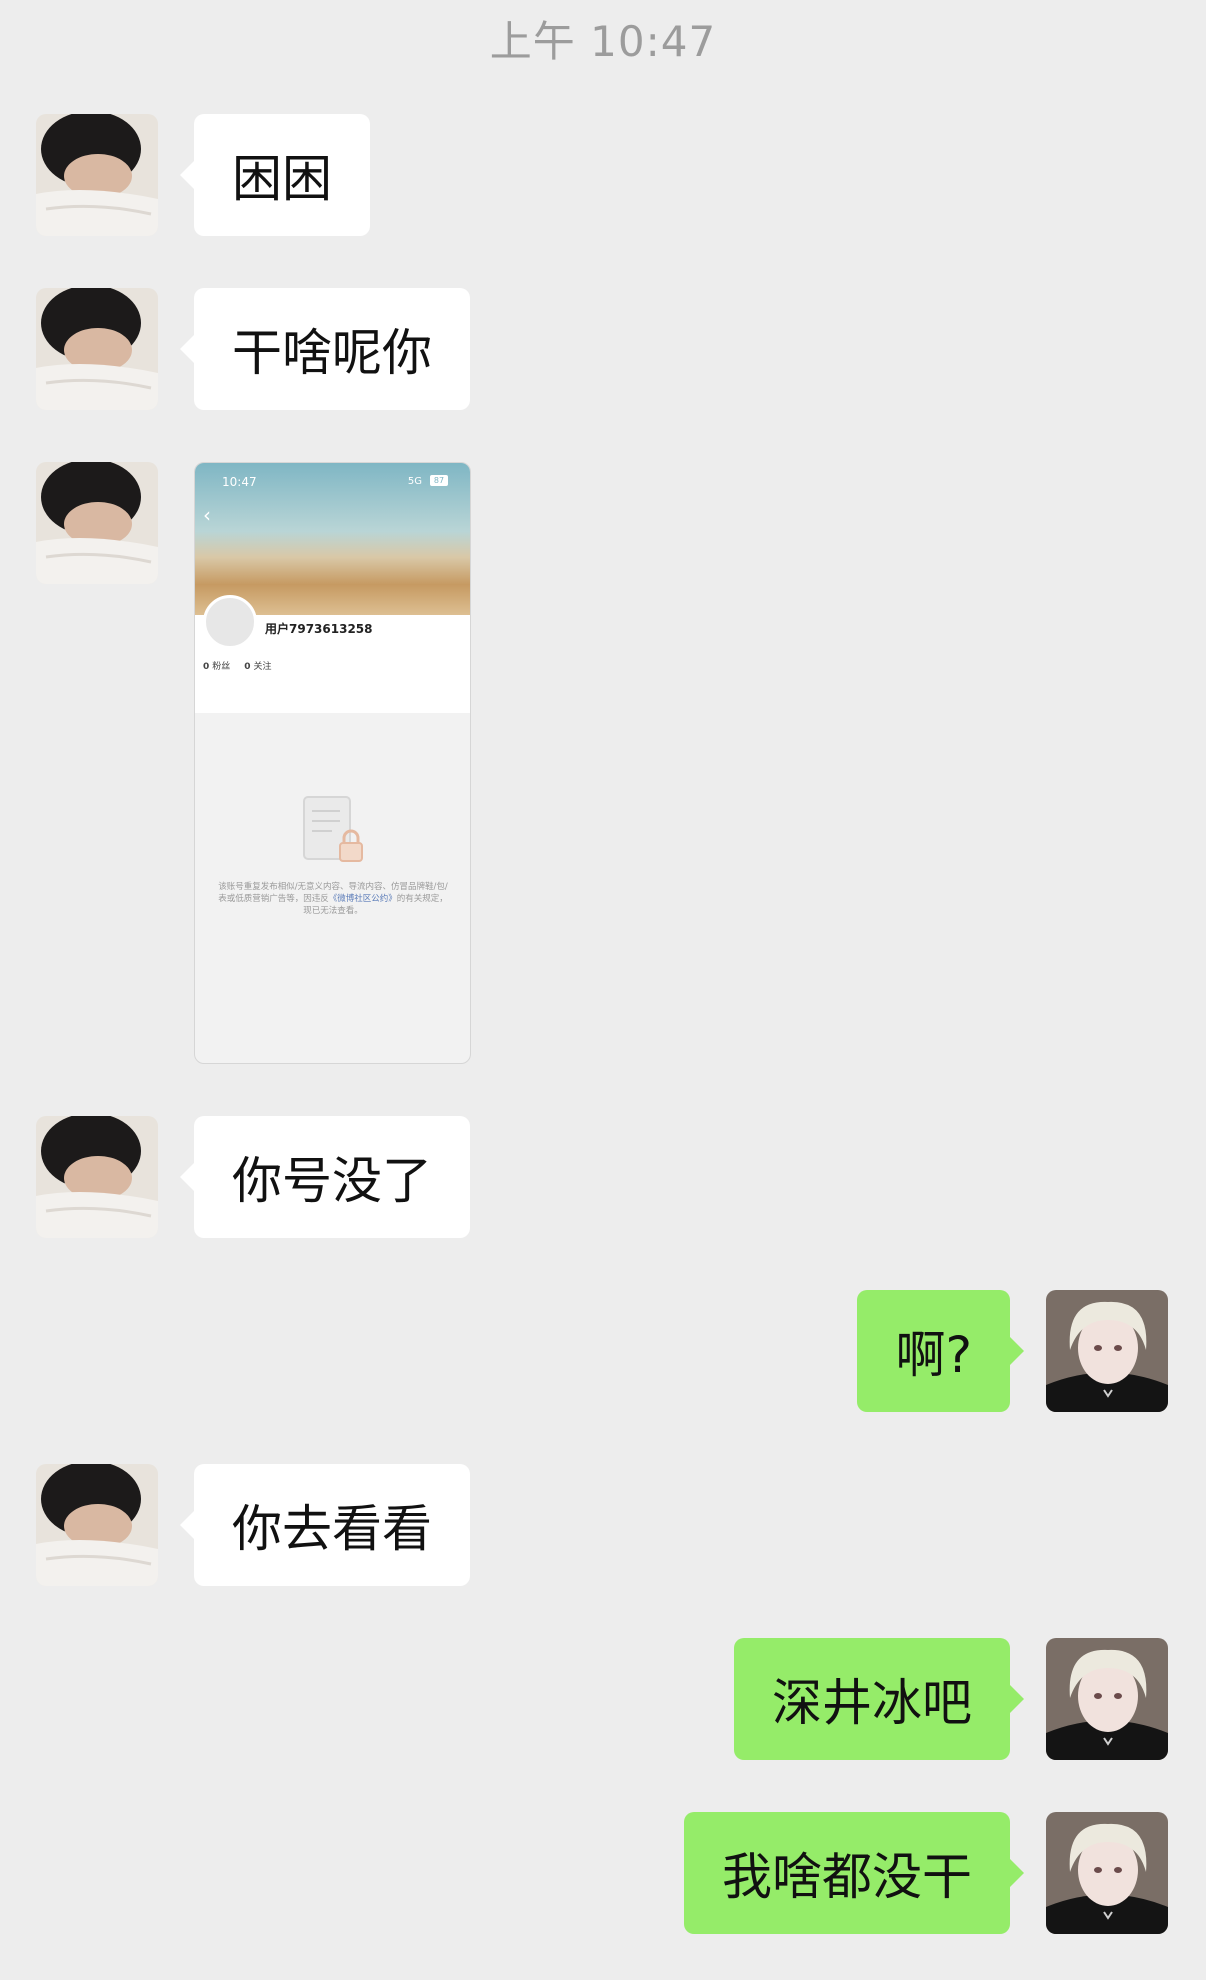 The height and width of the screenshot is (1980, 1206). What do you see at coordinates (262, 667) in the screenshot?
I see `follow-label: 关注` at bounding box center [262, 667].